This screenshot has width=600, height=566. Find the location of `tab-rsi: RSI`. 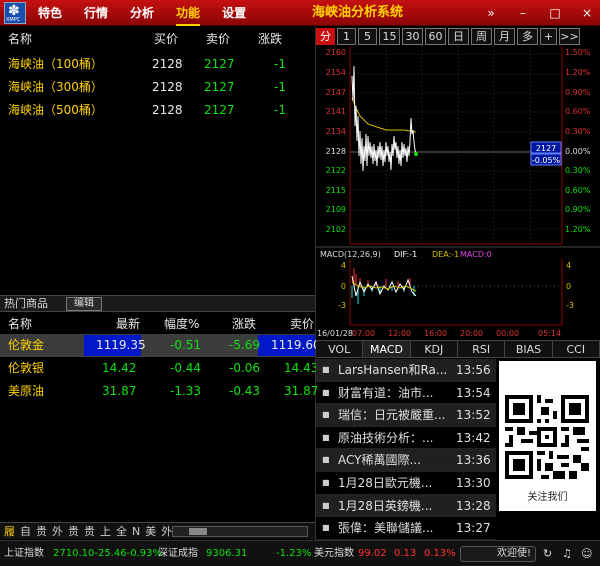

tab-rsi: RSI is located at coordinates (482, 349).